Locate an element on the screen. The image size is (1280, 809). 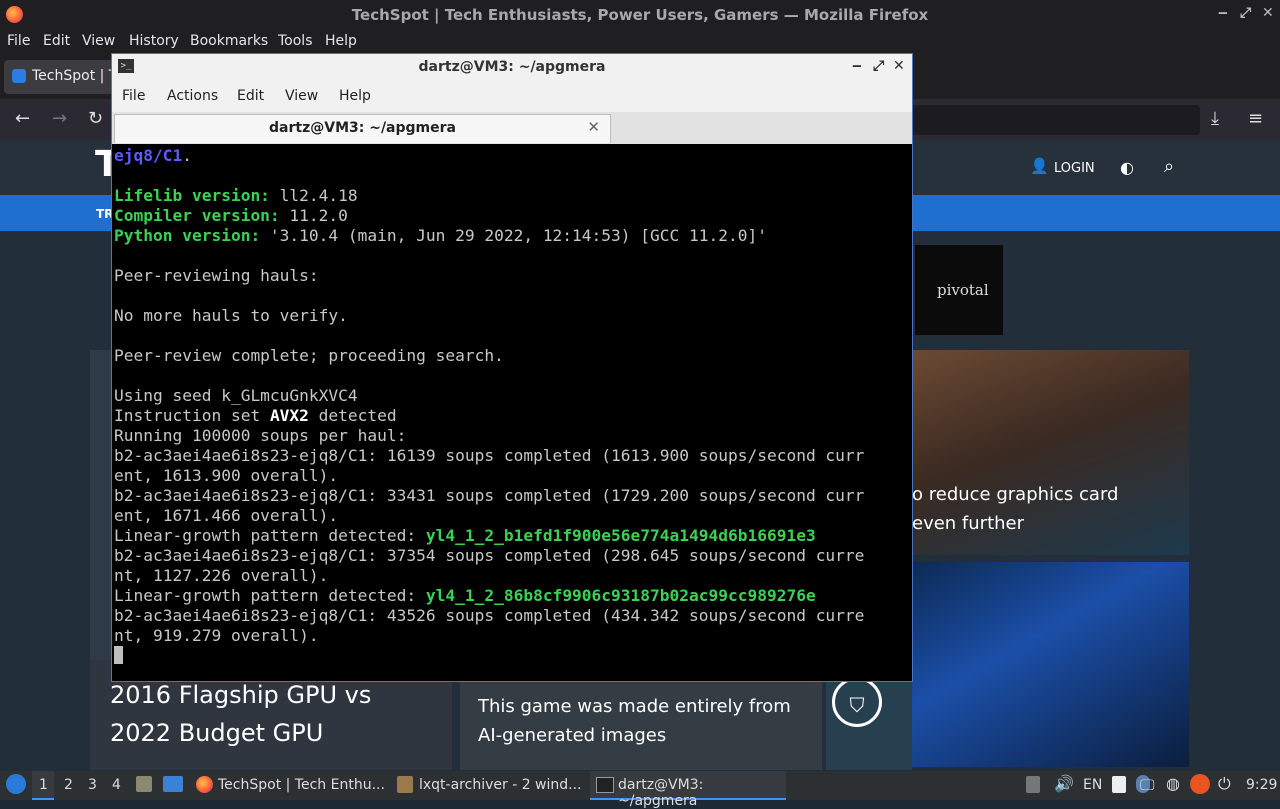
menu-view: View is located at coordinates (98, 41).